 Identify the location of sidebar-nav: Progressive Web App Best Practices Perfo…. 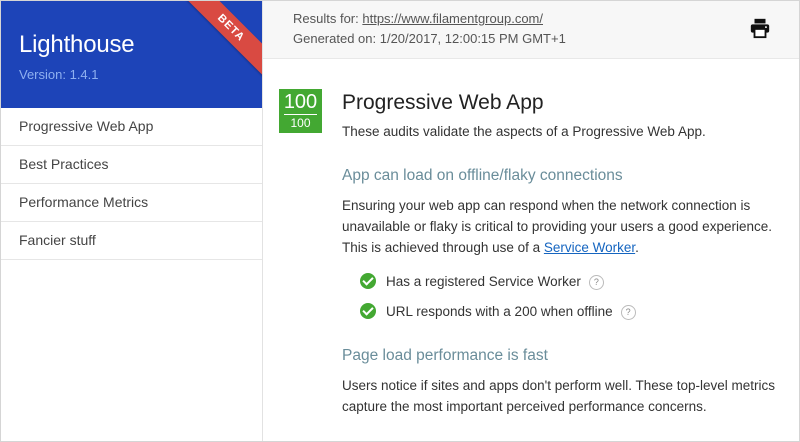
(131, 184).